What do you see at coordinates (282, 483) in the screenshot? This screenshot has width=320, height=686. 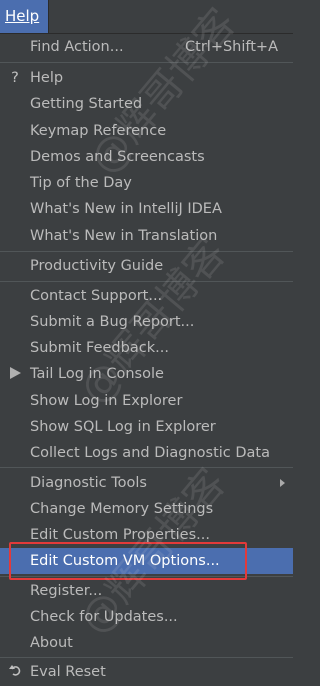 I see `submenu-arrow-icon` at bounding box center [282, 483].